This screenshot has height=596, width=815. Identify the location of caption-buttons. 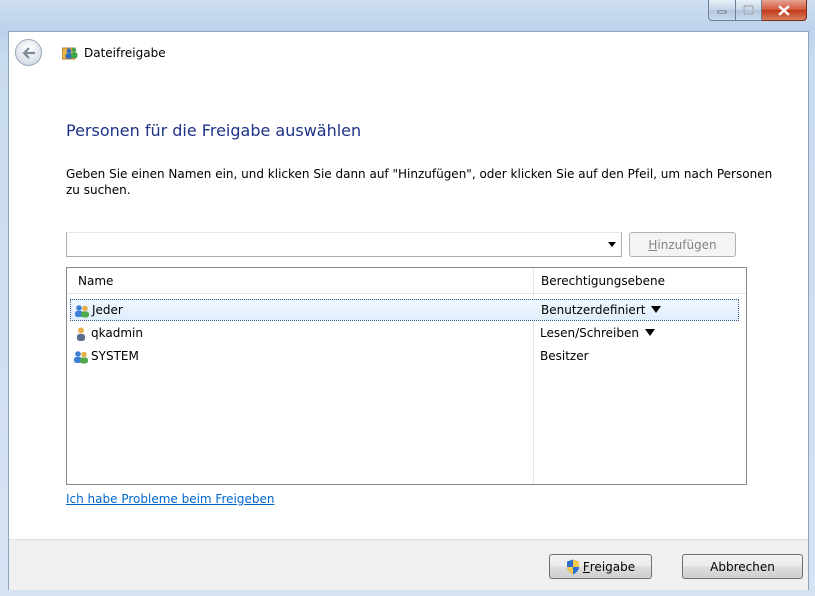
(757, 11).